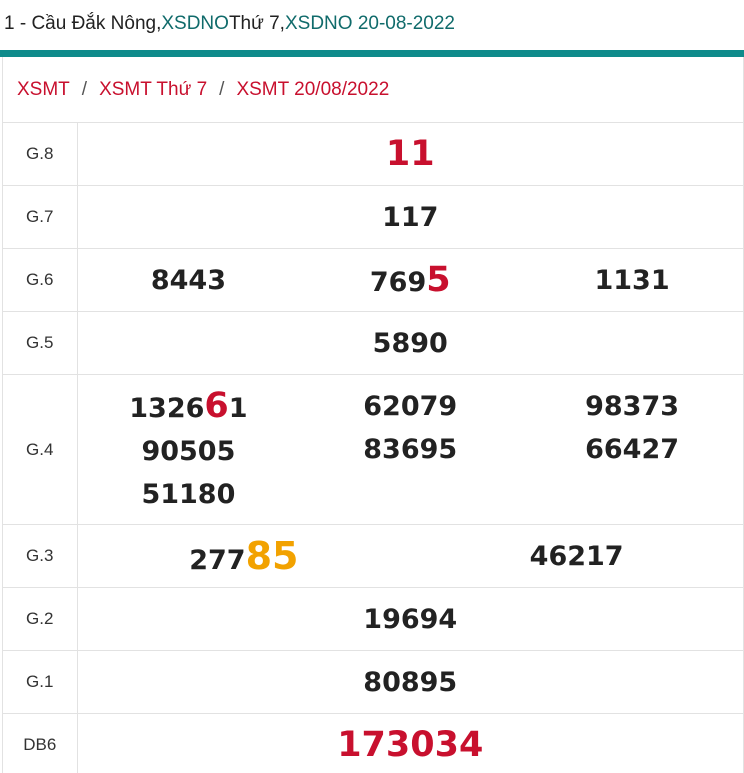  Describe the element at coordinates (188, 280) in the screenshot. I see `prize-g6-value-1: 8443` at that location.